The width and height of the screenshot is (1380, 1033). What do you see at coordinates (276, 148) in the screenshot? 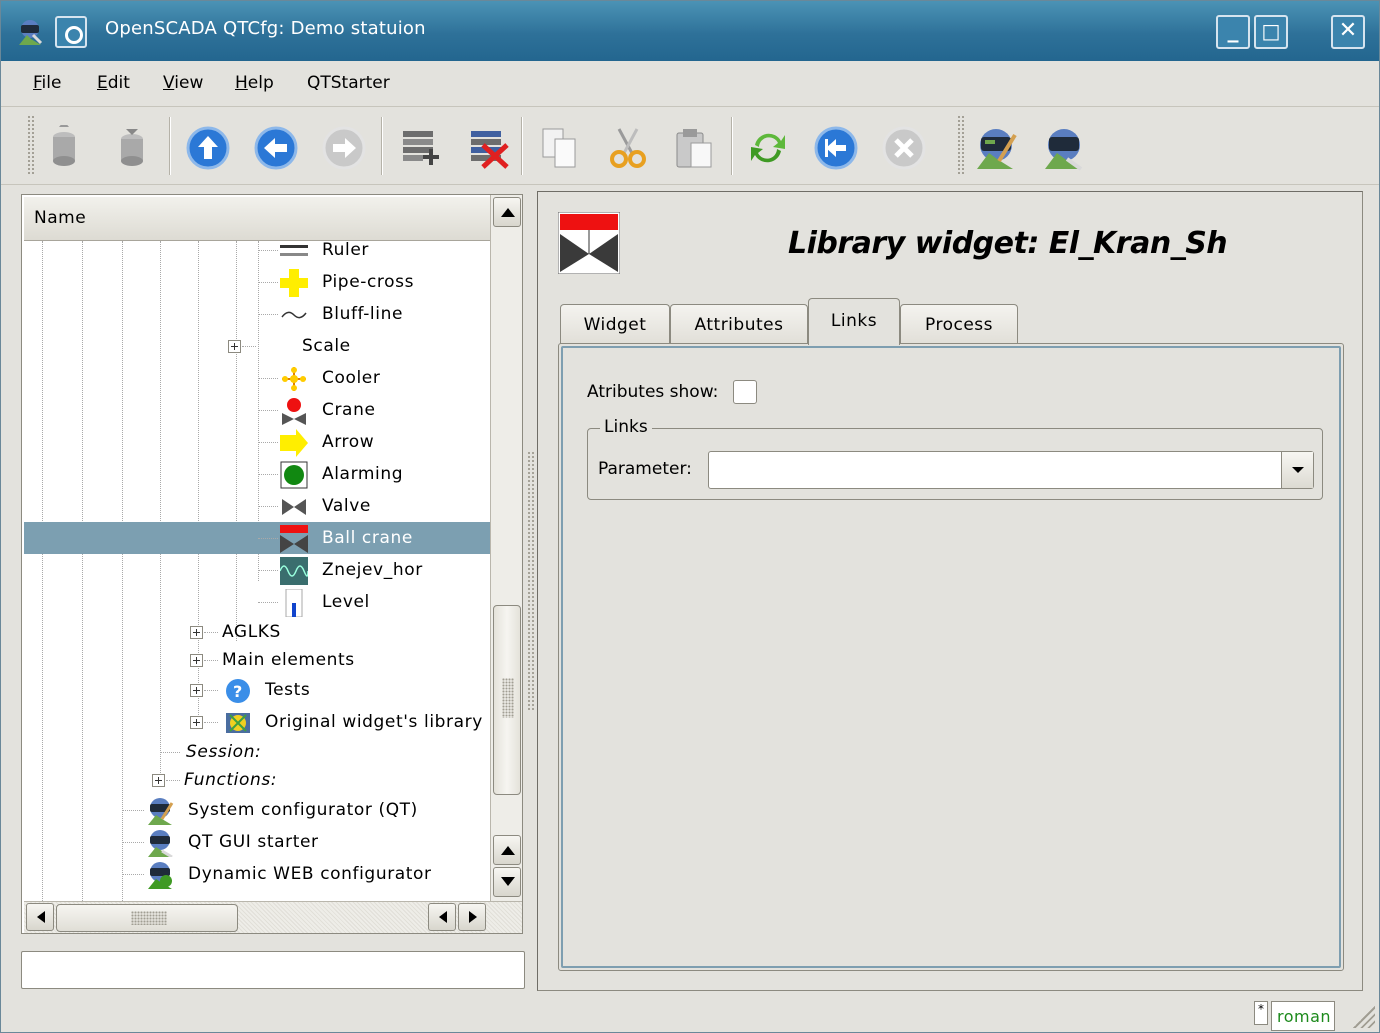
I see `back-icon` at bounding box center [276, 148].